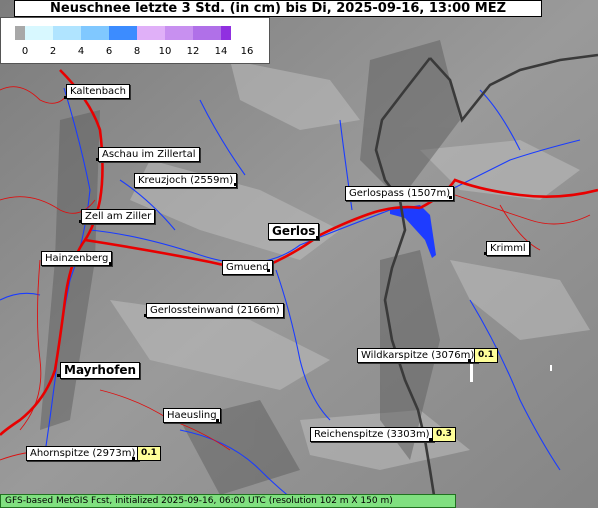 This screenshot has width=598, height=508. What do you see at coordinates (186, 180) in the screenshot?
I see `place-label-kreuzjoch: Kreuzjoch (2559m)` at bounding box center [186, 180].